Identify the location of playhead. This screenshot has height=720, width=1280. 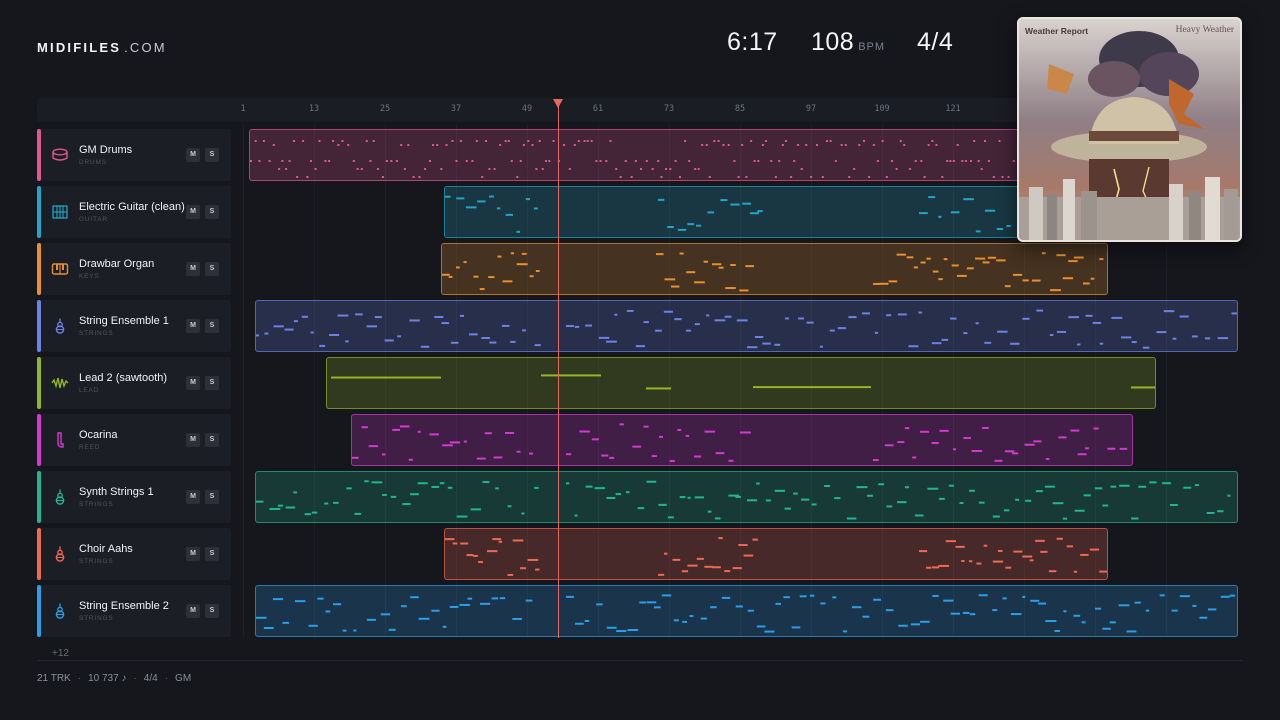
(558, 370).